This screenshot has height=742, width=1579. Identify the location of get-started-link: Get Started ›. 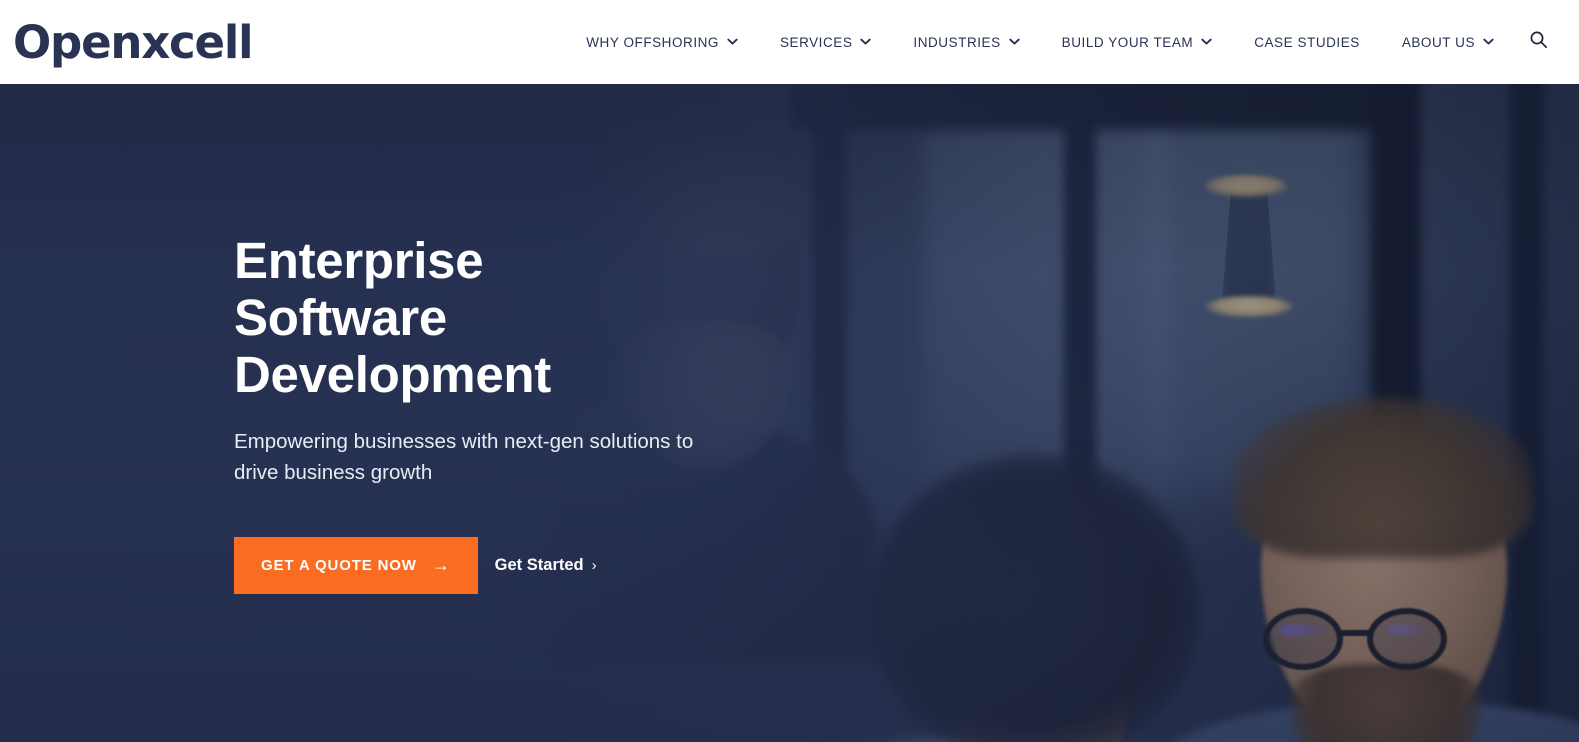
(546, 565).